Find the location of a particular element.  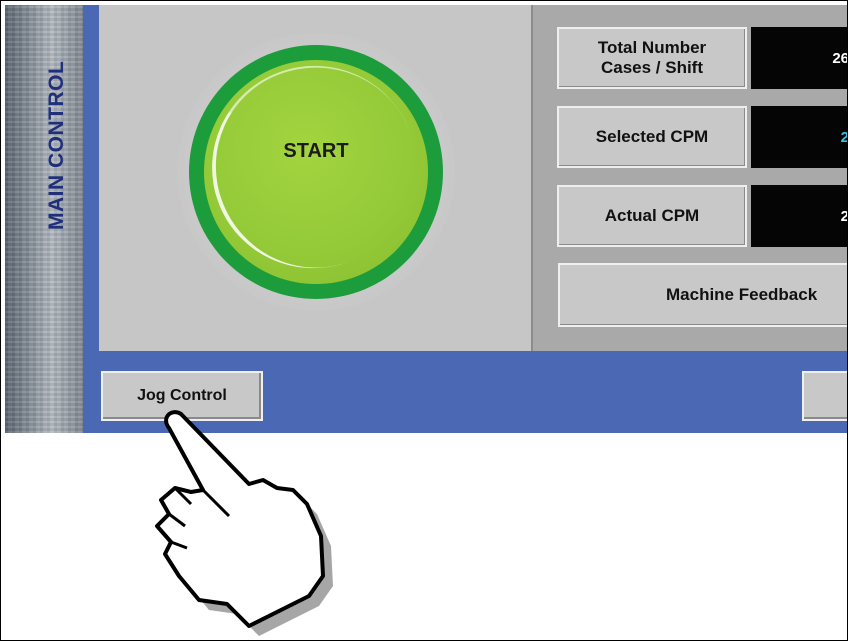

start-button-ring: START is located at coordinates (314, 168).